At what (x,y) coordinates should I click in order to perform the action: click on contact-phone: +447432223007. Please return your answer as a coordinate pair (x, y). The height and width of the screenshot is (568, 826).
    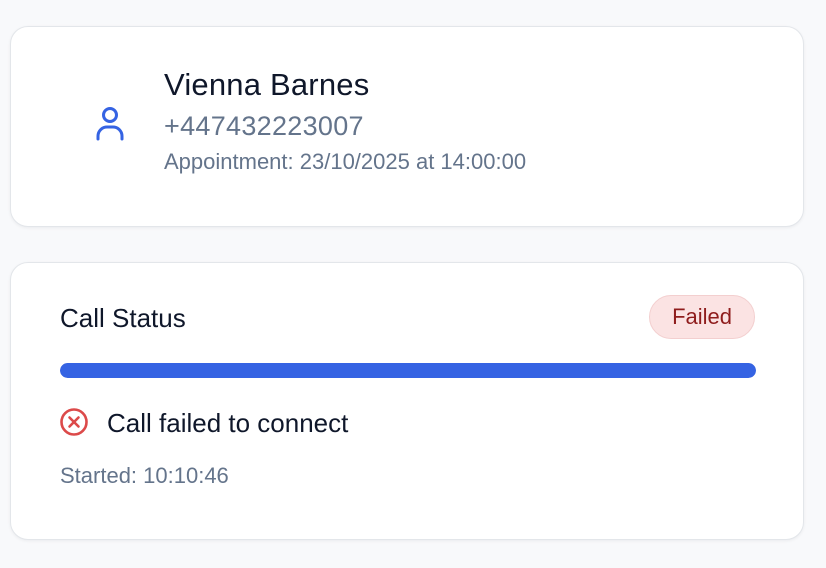
    Looking at the image, I should click on (264, 126).